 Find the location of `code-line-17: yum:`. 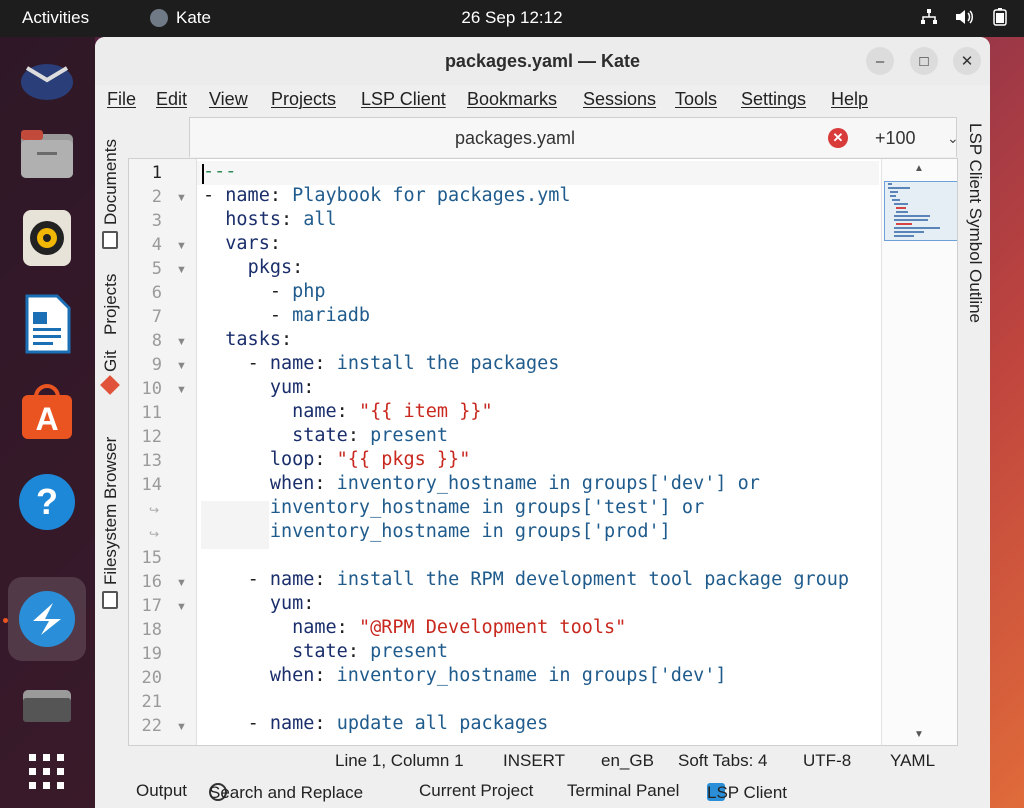

code-line-17: yum: is located at coordinates (258, 603).